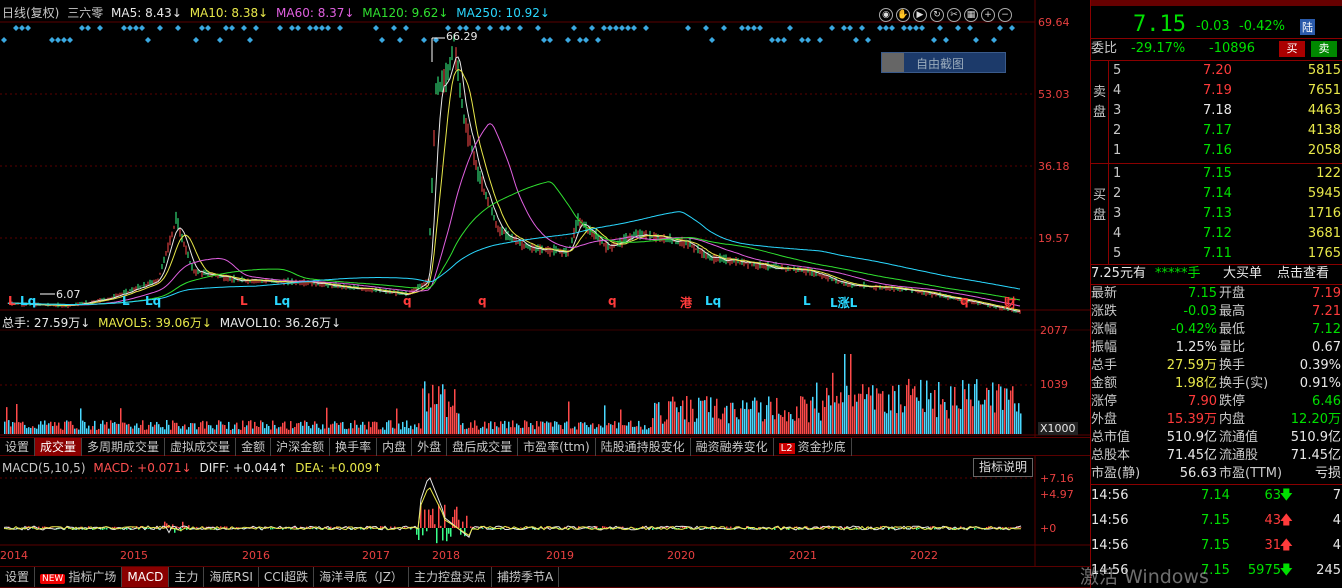 This screenshot has height=588, width=1342. Describe the element at coordinates (483, 447) in the screenshot. I see `tab-9: 盘后成交量` at that location.